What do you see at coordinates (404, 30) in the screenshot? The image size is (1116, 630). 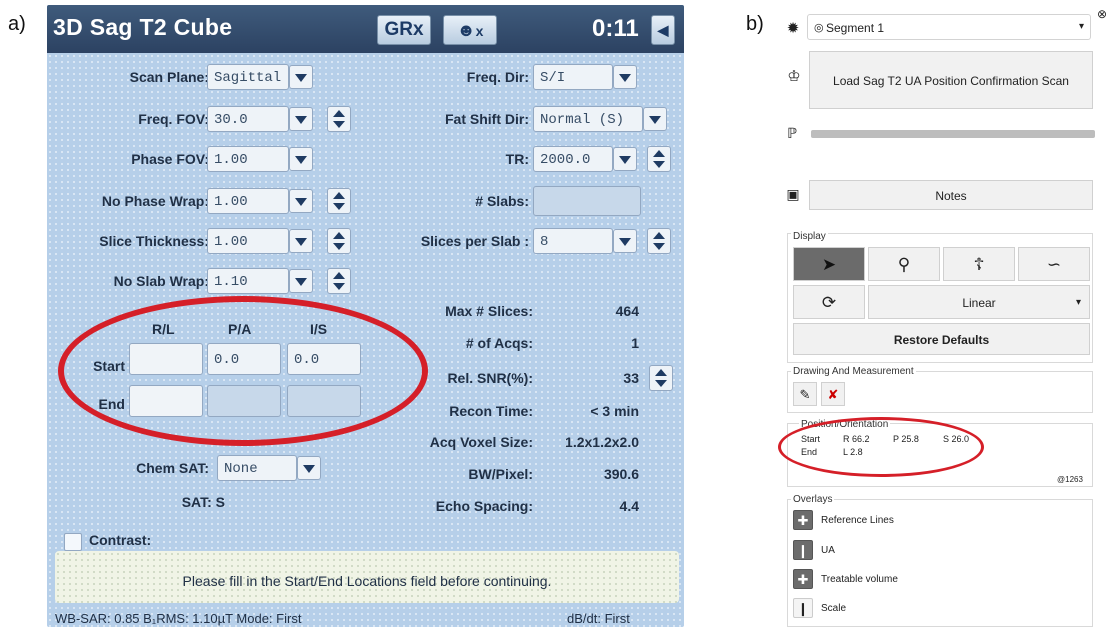 I see `grx-button: GRx` at bounding box center [404, 30].